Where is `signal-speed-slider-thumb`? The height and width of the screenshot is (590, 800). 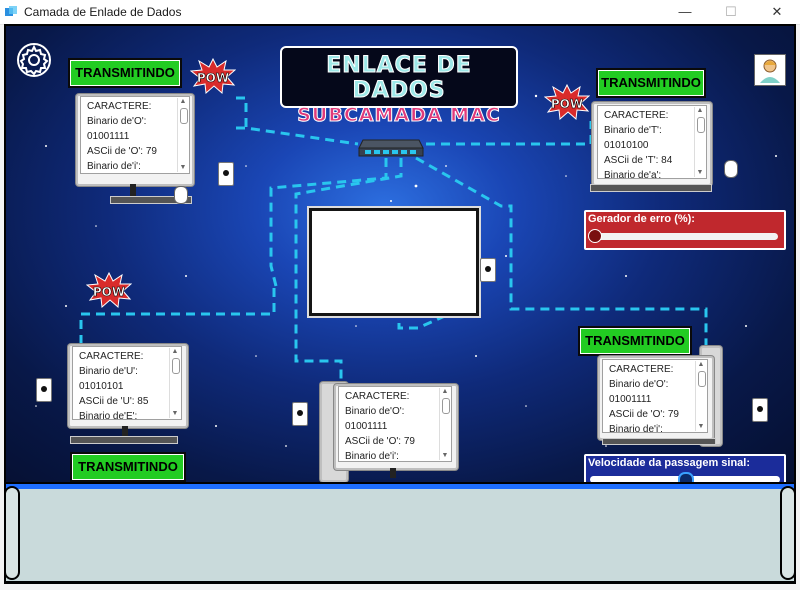
signal-speed-slider-thumb is located at coordinates (686, 477).